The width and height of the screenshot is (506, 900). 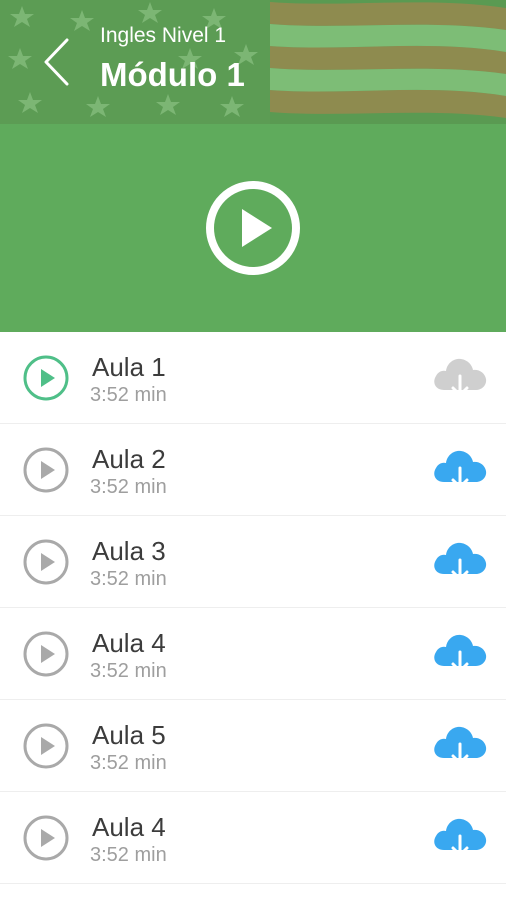 What do you see at coordinates (129, 735) in the screenshot?
I see `lesson-title: Aula 5` at bounding box center [129, 735].